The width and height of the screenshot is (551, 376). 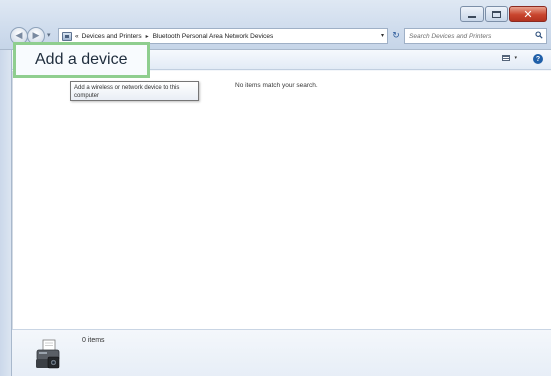 I want to click on chevron-down-icon: ▾, so click(x=515, y=58).